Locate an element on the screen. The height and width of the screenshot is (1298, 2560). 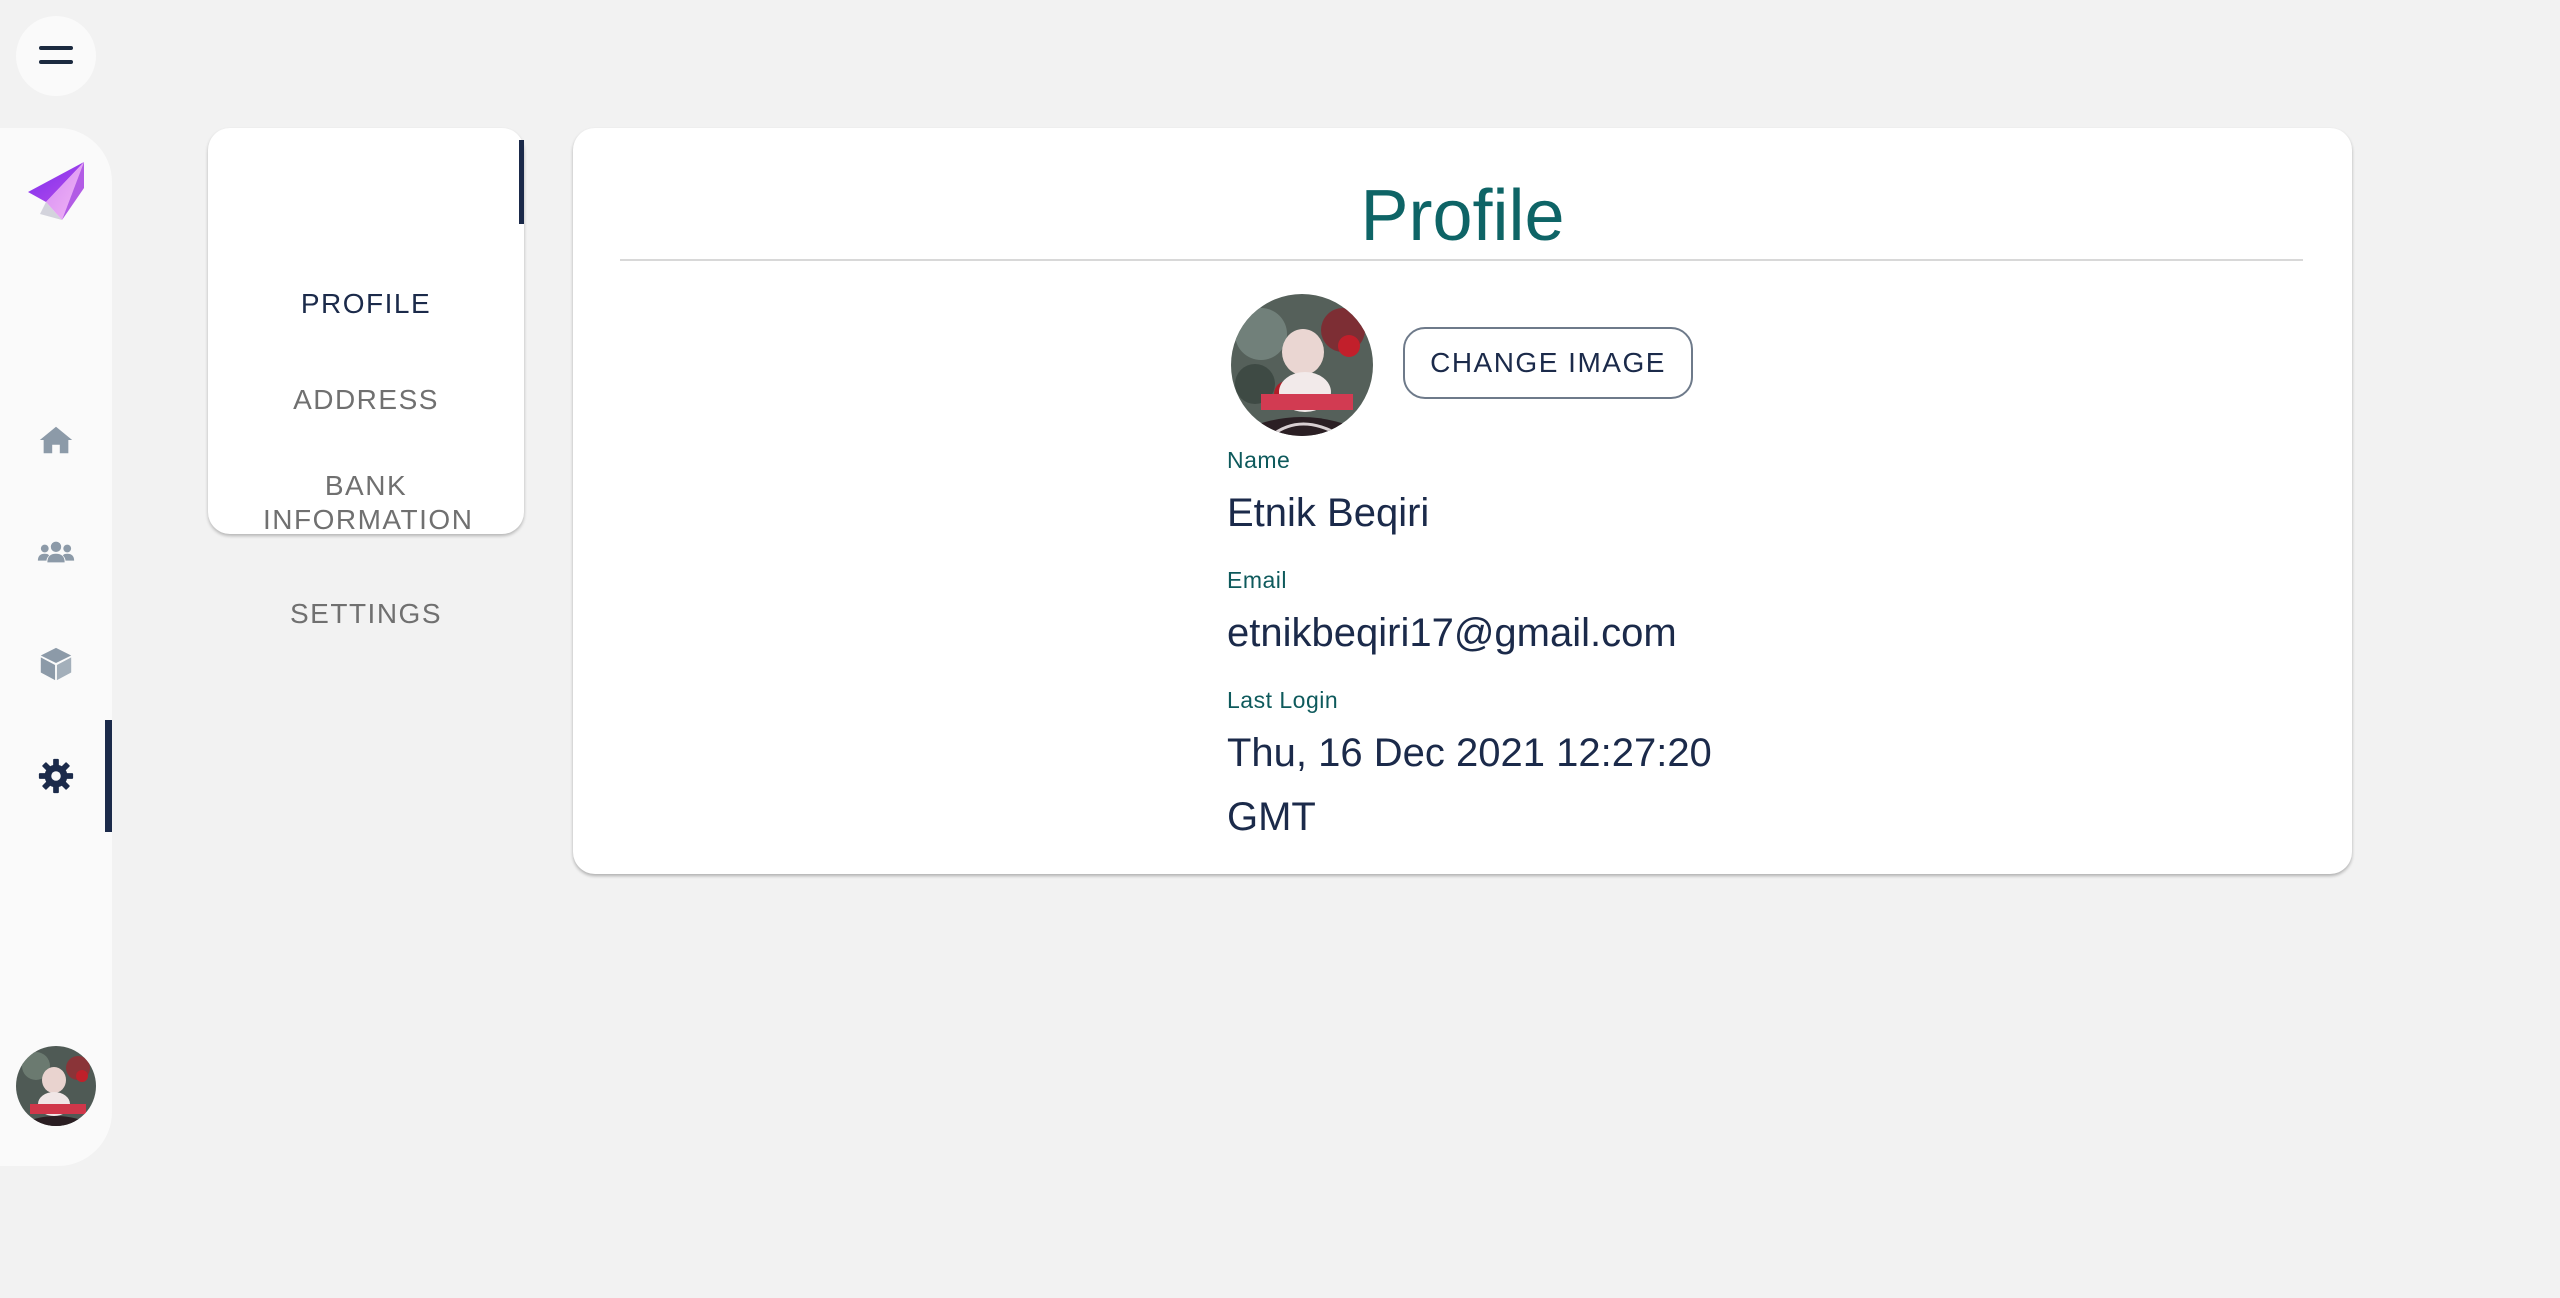
user-avatar is located at coordinates (56, 1086).